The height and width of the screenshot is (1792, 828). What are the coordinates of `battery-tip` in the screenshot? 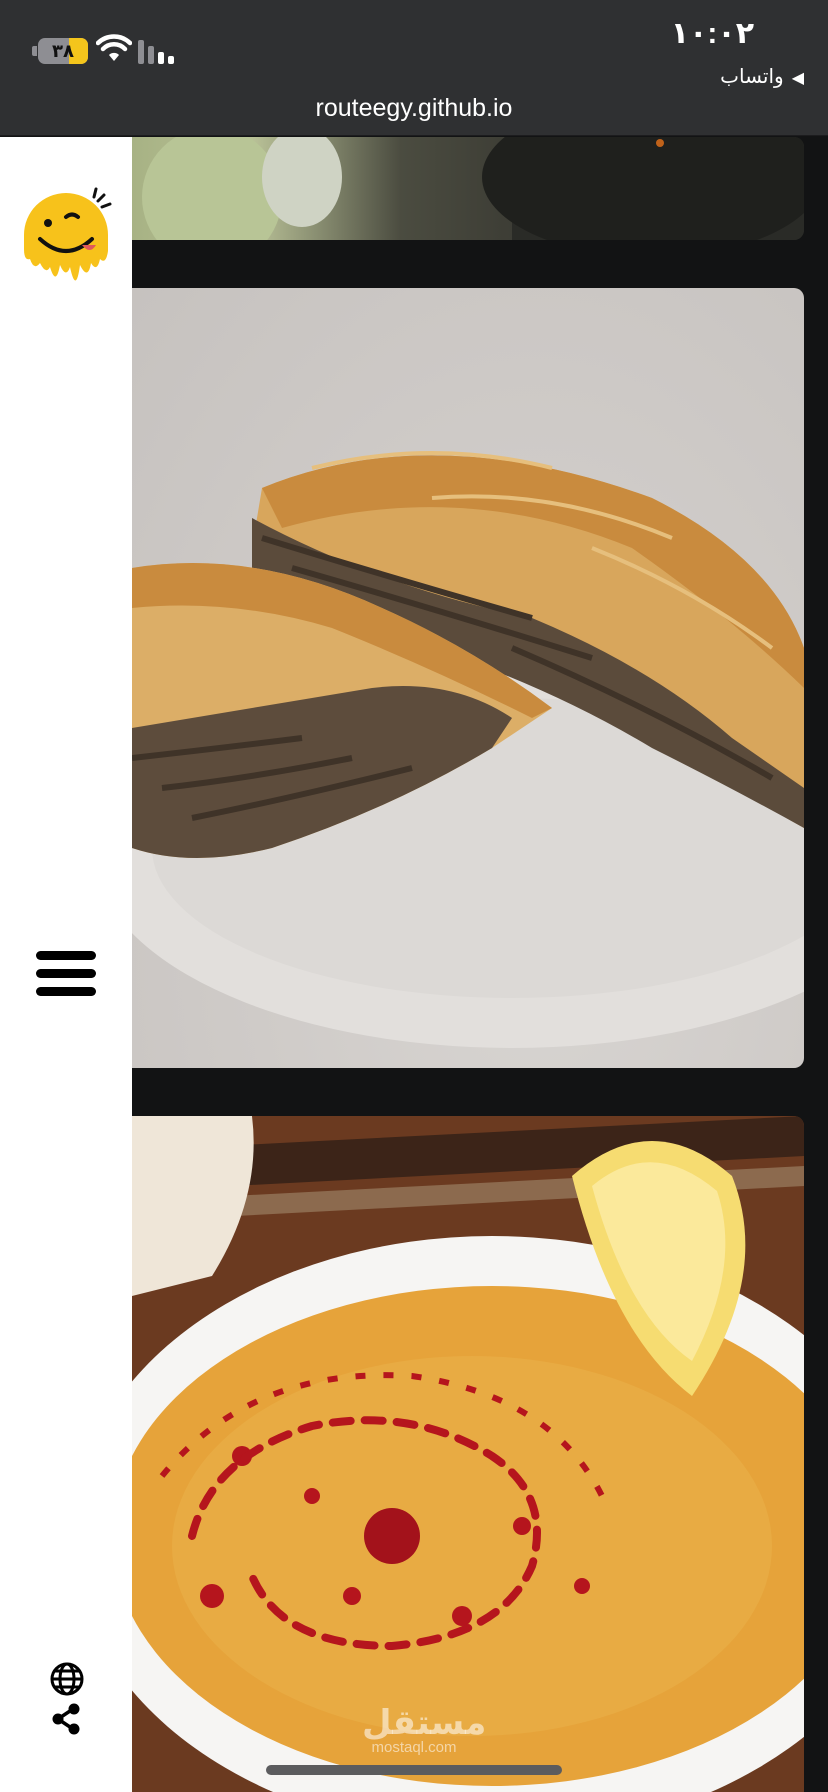 It's located at (34, 51).